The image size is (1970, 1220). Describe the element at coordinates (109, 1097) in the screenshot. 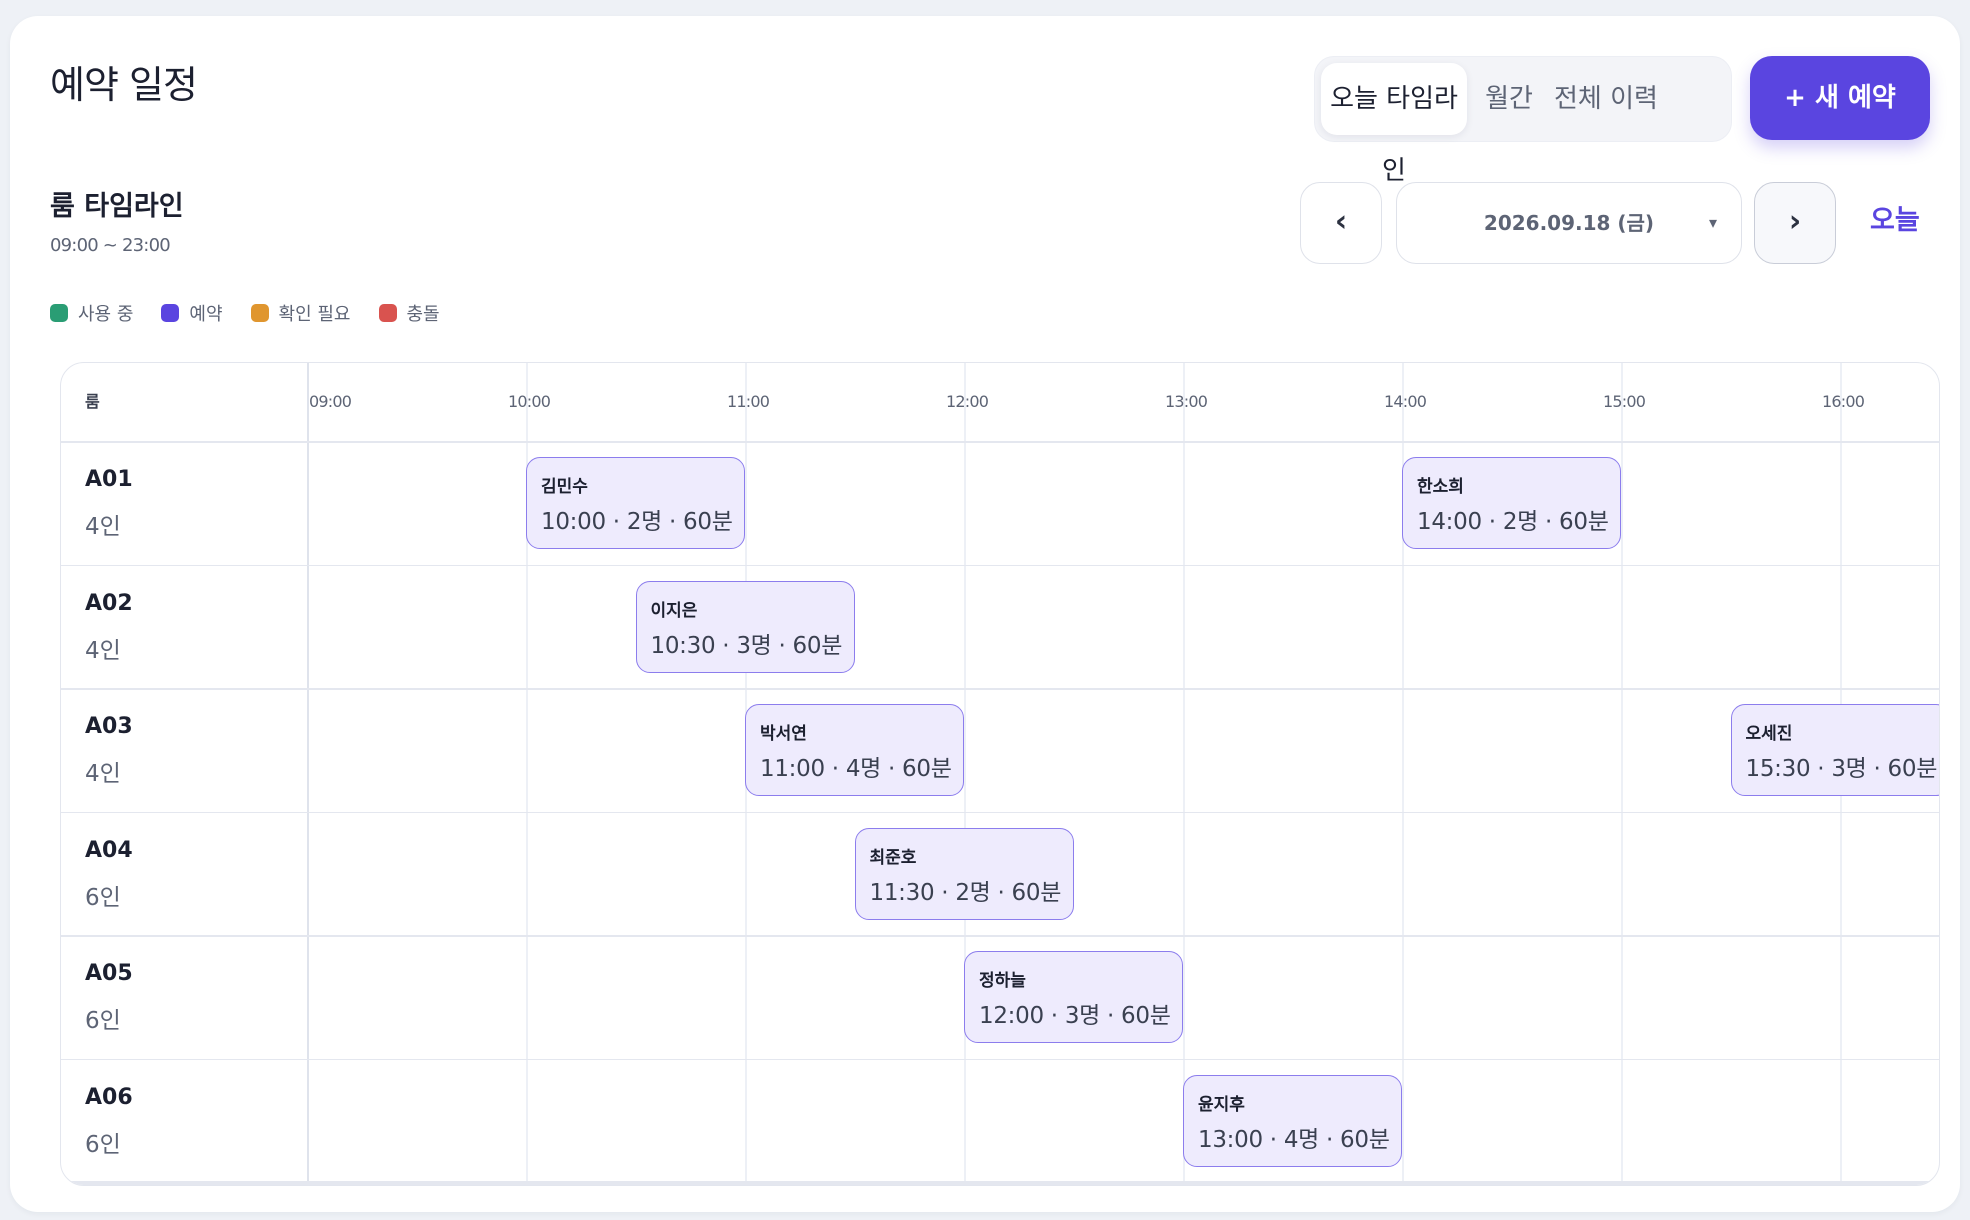

I see `room-name: A06` at that location.